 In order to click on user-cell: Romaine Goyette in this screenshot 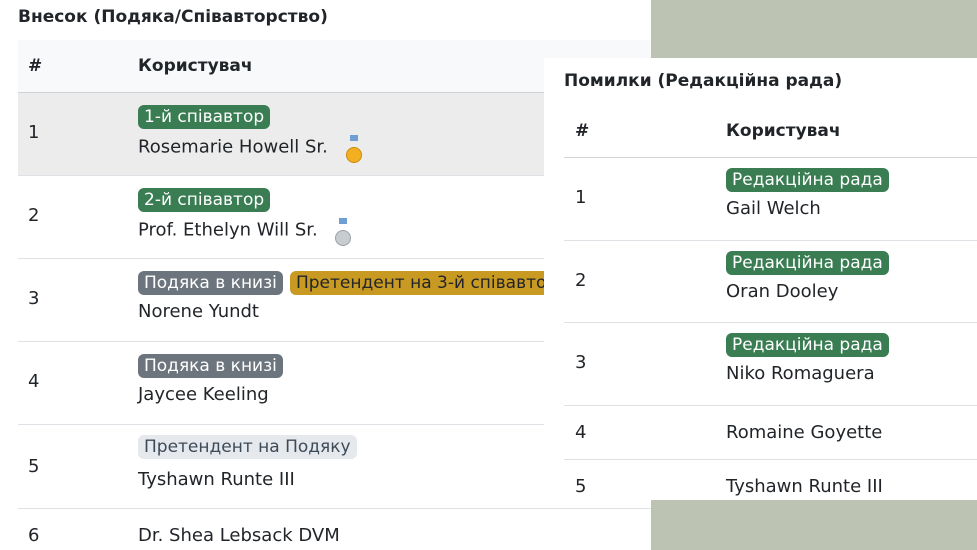, I will do `click(804, 432)`.